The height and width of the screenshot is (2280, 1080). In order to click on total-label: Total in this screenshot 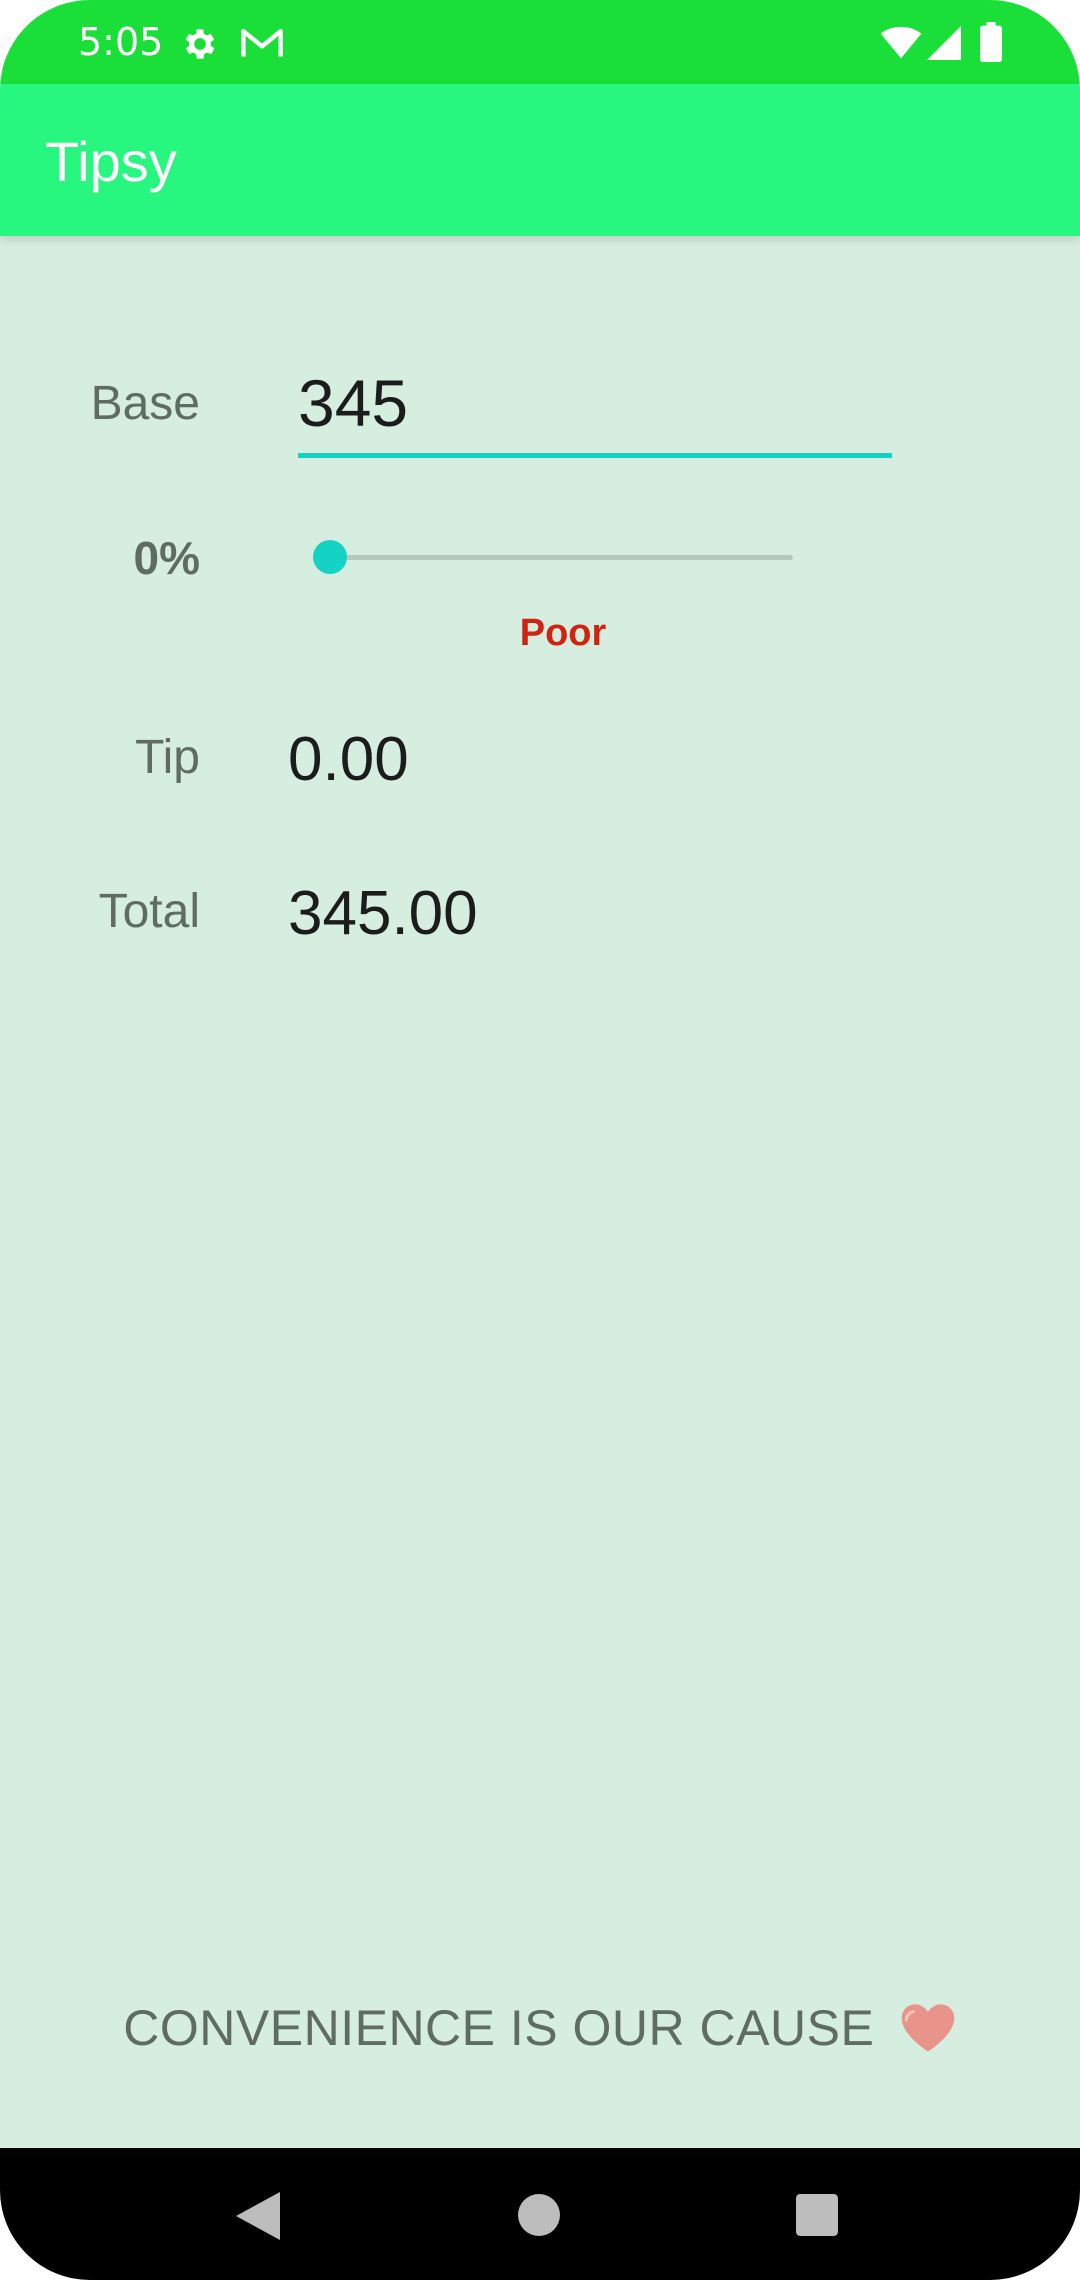, I will do `click(149, 911)`.